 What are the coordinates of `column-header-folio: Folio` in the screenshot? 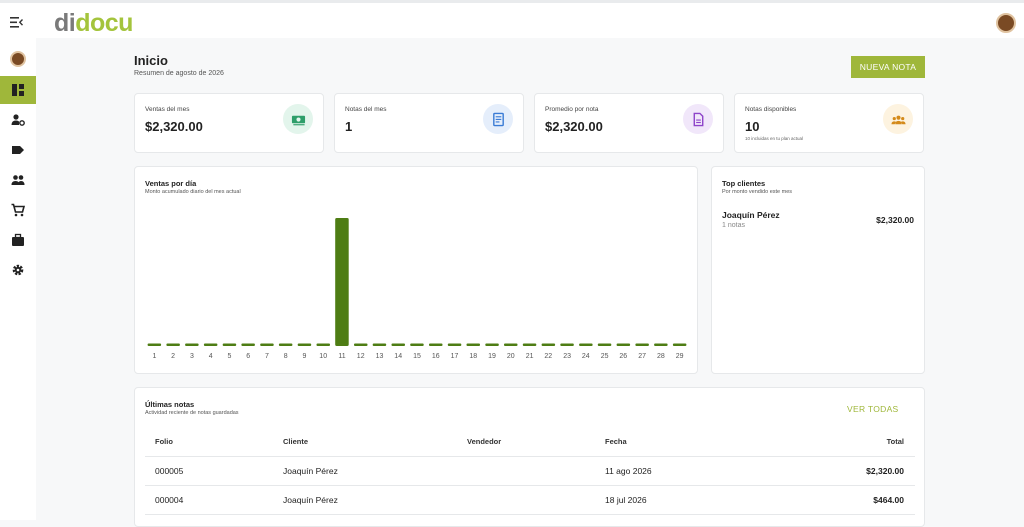 It's located at (164, 441).